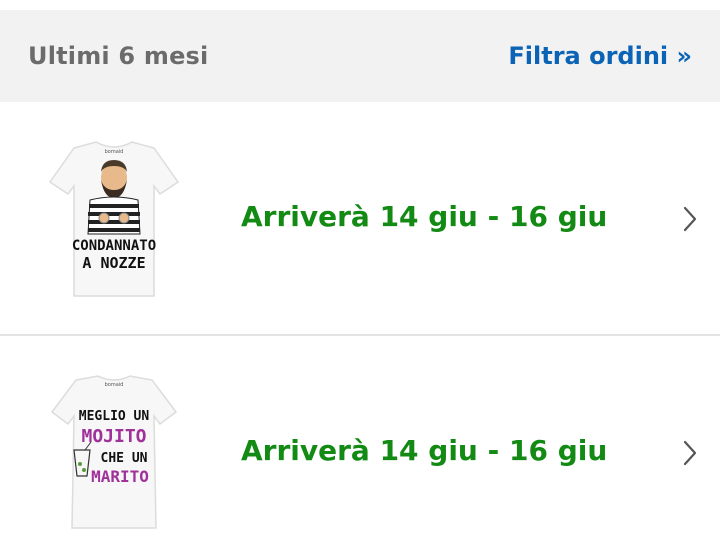 The width and height of the screenshot is (720, 557). What do you see at coordinates (114, 219) in the screenshot?
I see `product-image: bomaid CONDANNATO A NOZZE` at bounding box center [114, 219].